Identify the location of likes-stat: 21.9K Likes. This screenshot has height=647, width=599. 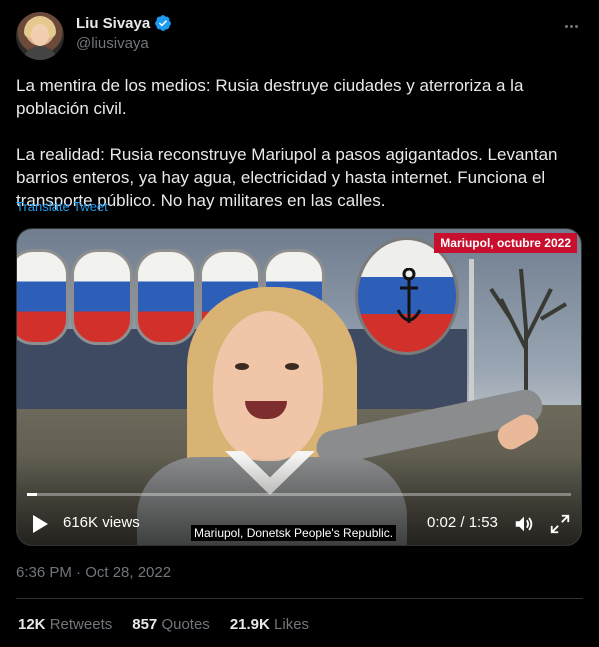
(269, 624).